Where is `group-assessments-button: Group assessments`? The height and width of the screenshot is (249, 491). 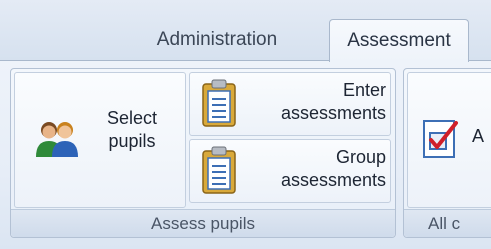
group-assessments-button: Group assessments is located at coordinates (290, 171).